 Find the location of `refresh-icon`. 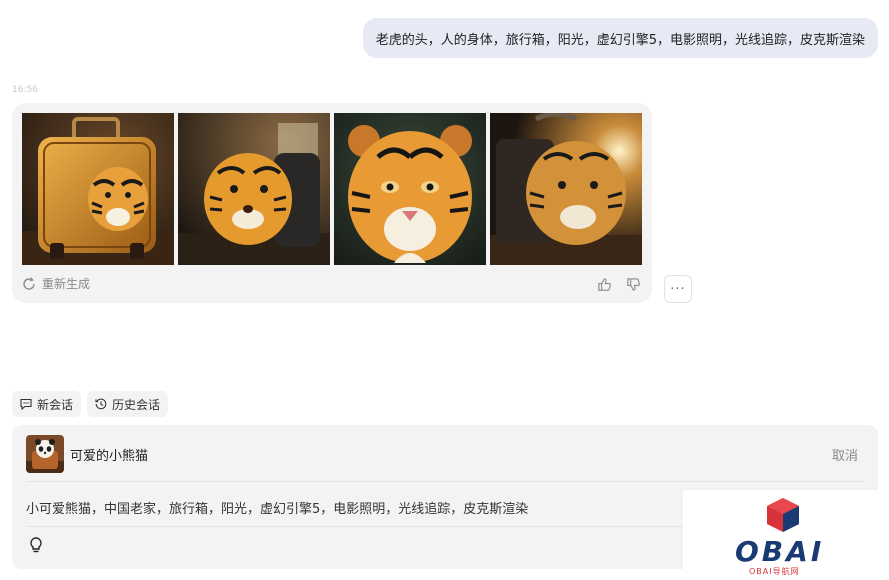

refresh-icon is located at coordinates (29, 283).